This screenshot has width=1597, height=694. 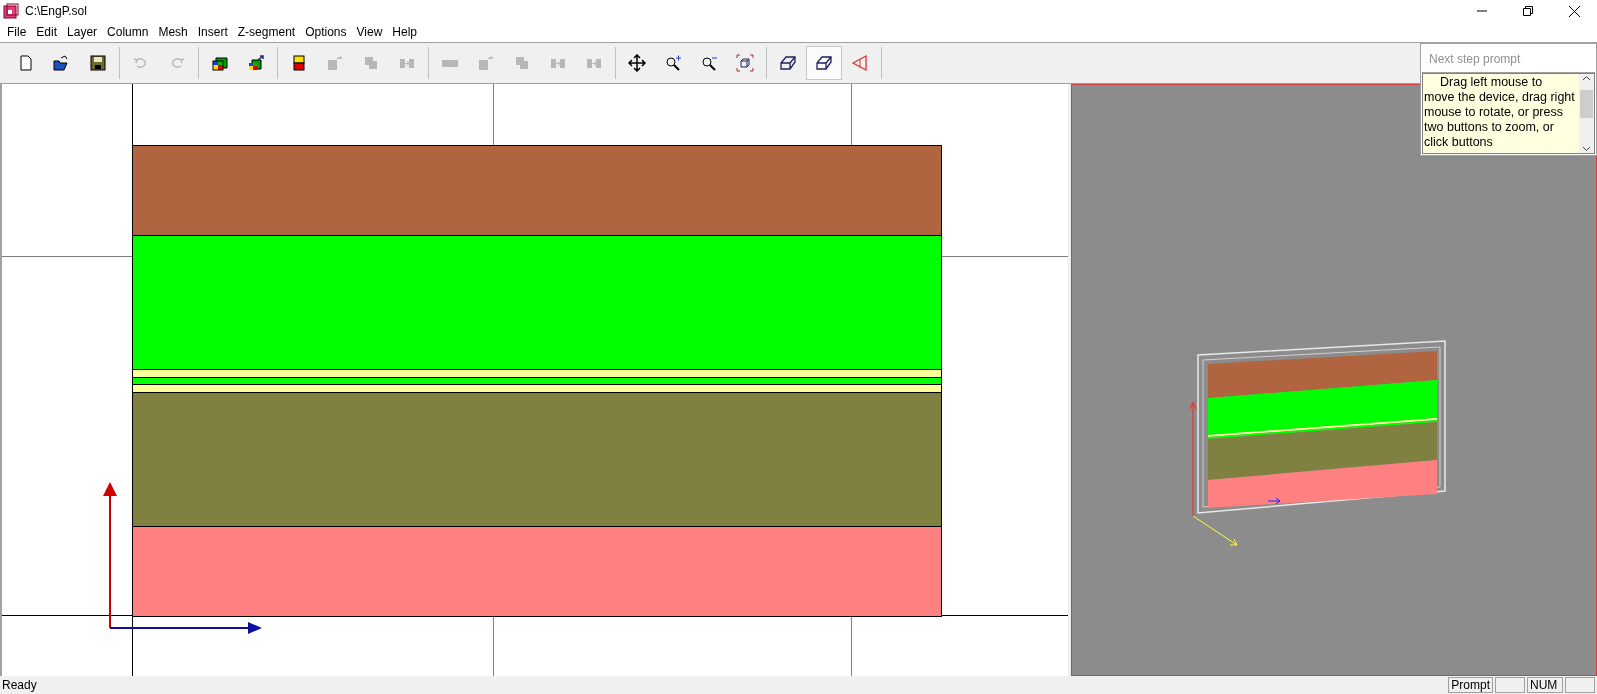 What do you see at coordinates (17, 32) in the screenshot?
I see `menu-item: File` at bounding box center [17, 32].